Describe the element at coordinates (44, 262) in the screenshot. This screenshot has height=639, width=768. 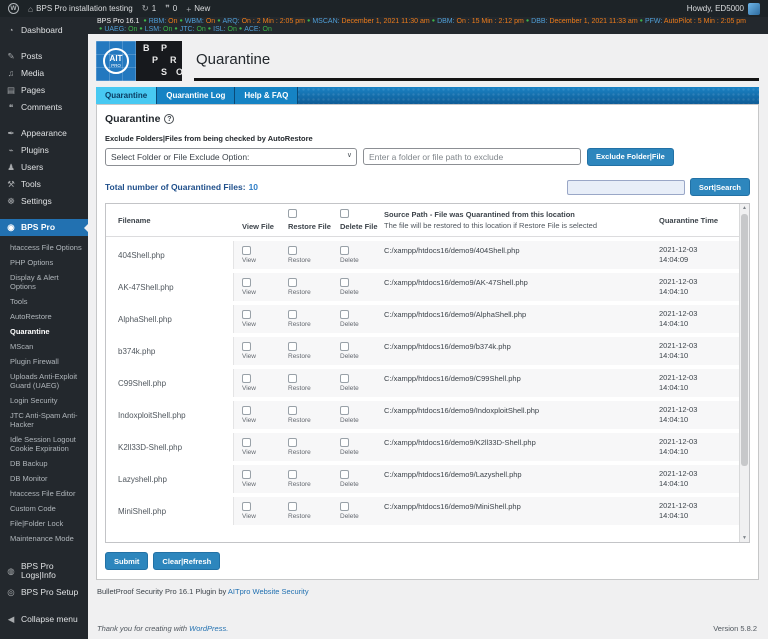
I see `submenu-item: PHP Options` at that location.